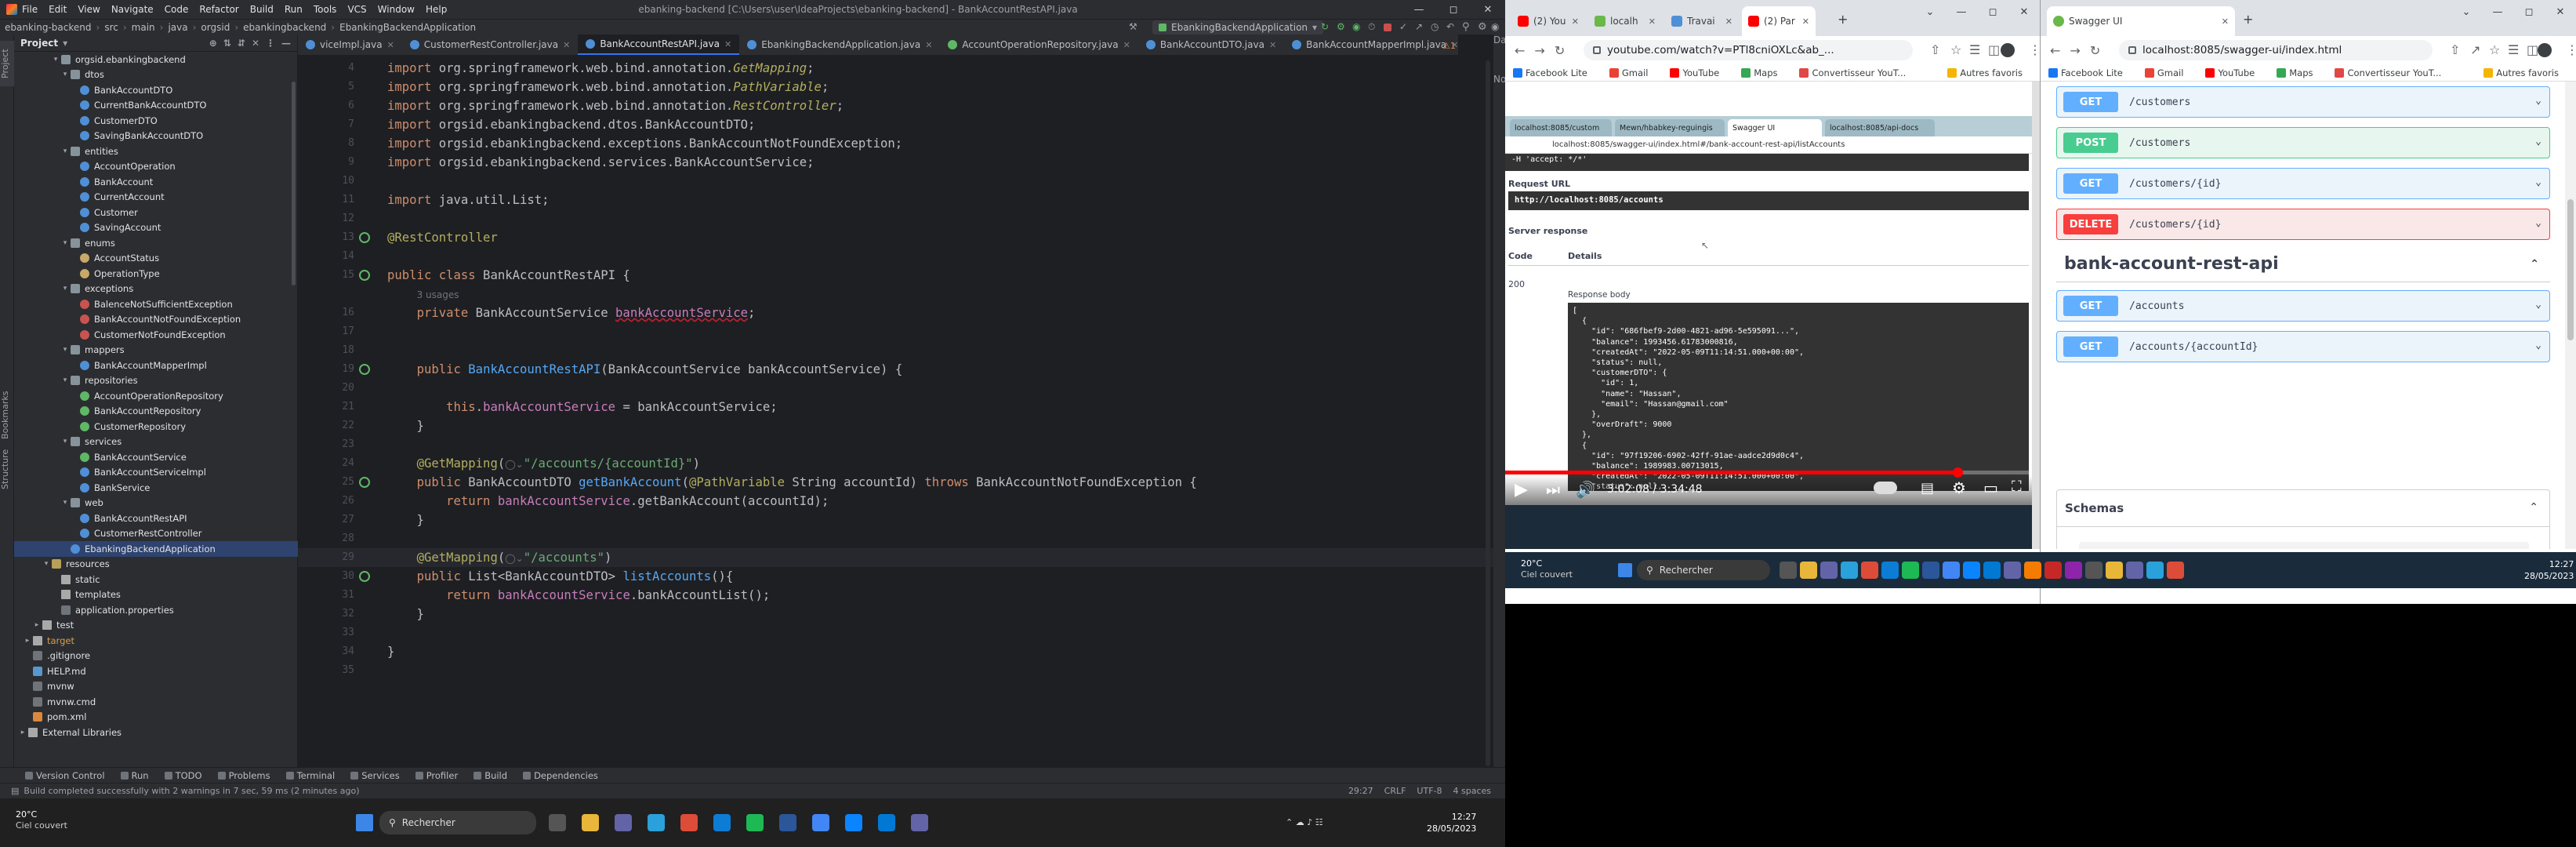 This screenshot has height=847, width=2576. I want to click on tree-item: ▸ test, so click(156, 626).